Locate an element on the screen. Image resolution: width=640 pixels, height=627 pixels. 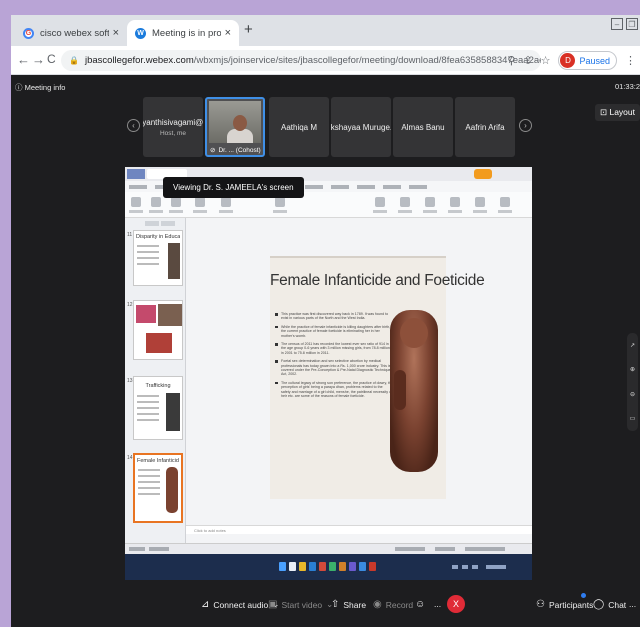
end-meeting-button: X is located at coordinates (456, 604).